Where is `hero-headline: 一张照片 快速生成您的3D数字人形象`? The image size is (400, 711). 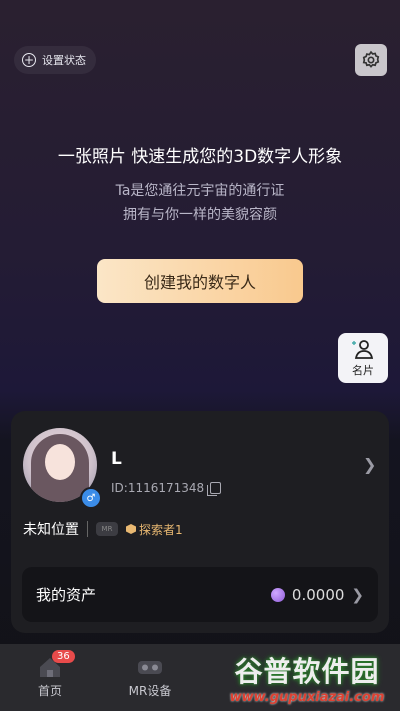 hero-headline: 一张照片 快速生成您的3D数字人形象 is located at coordinates (200, 157).